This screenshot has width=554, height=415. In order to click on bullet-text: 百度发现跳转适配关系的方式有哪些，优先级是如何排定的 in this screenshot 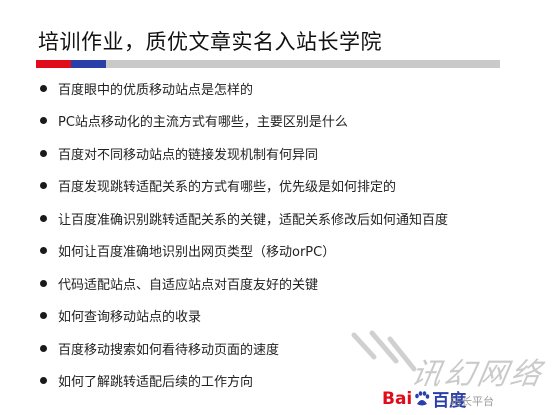, I will do `click(227, 188)`.